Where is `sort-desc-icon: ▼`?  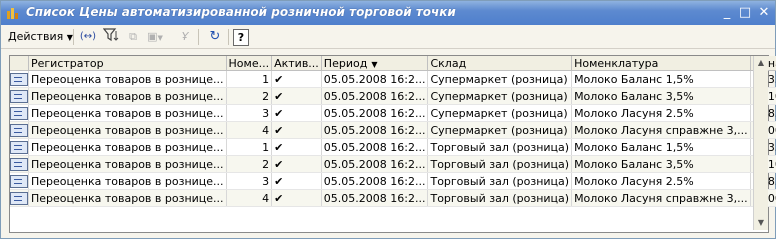
sort-desc-icon: ▼ is located at coordinates (374, 64).